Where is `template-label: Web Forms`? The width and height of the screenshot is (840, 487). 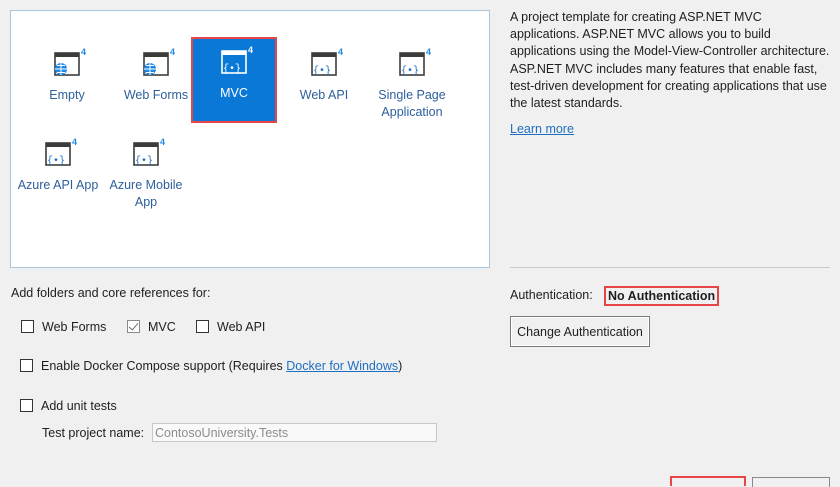 template-label: Web Forms is located at coordinates (156, 95).